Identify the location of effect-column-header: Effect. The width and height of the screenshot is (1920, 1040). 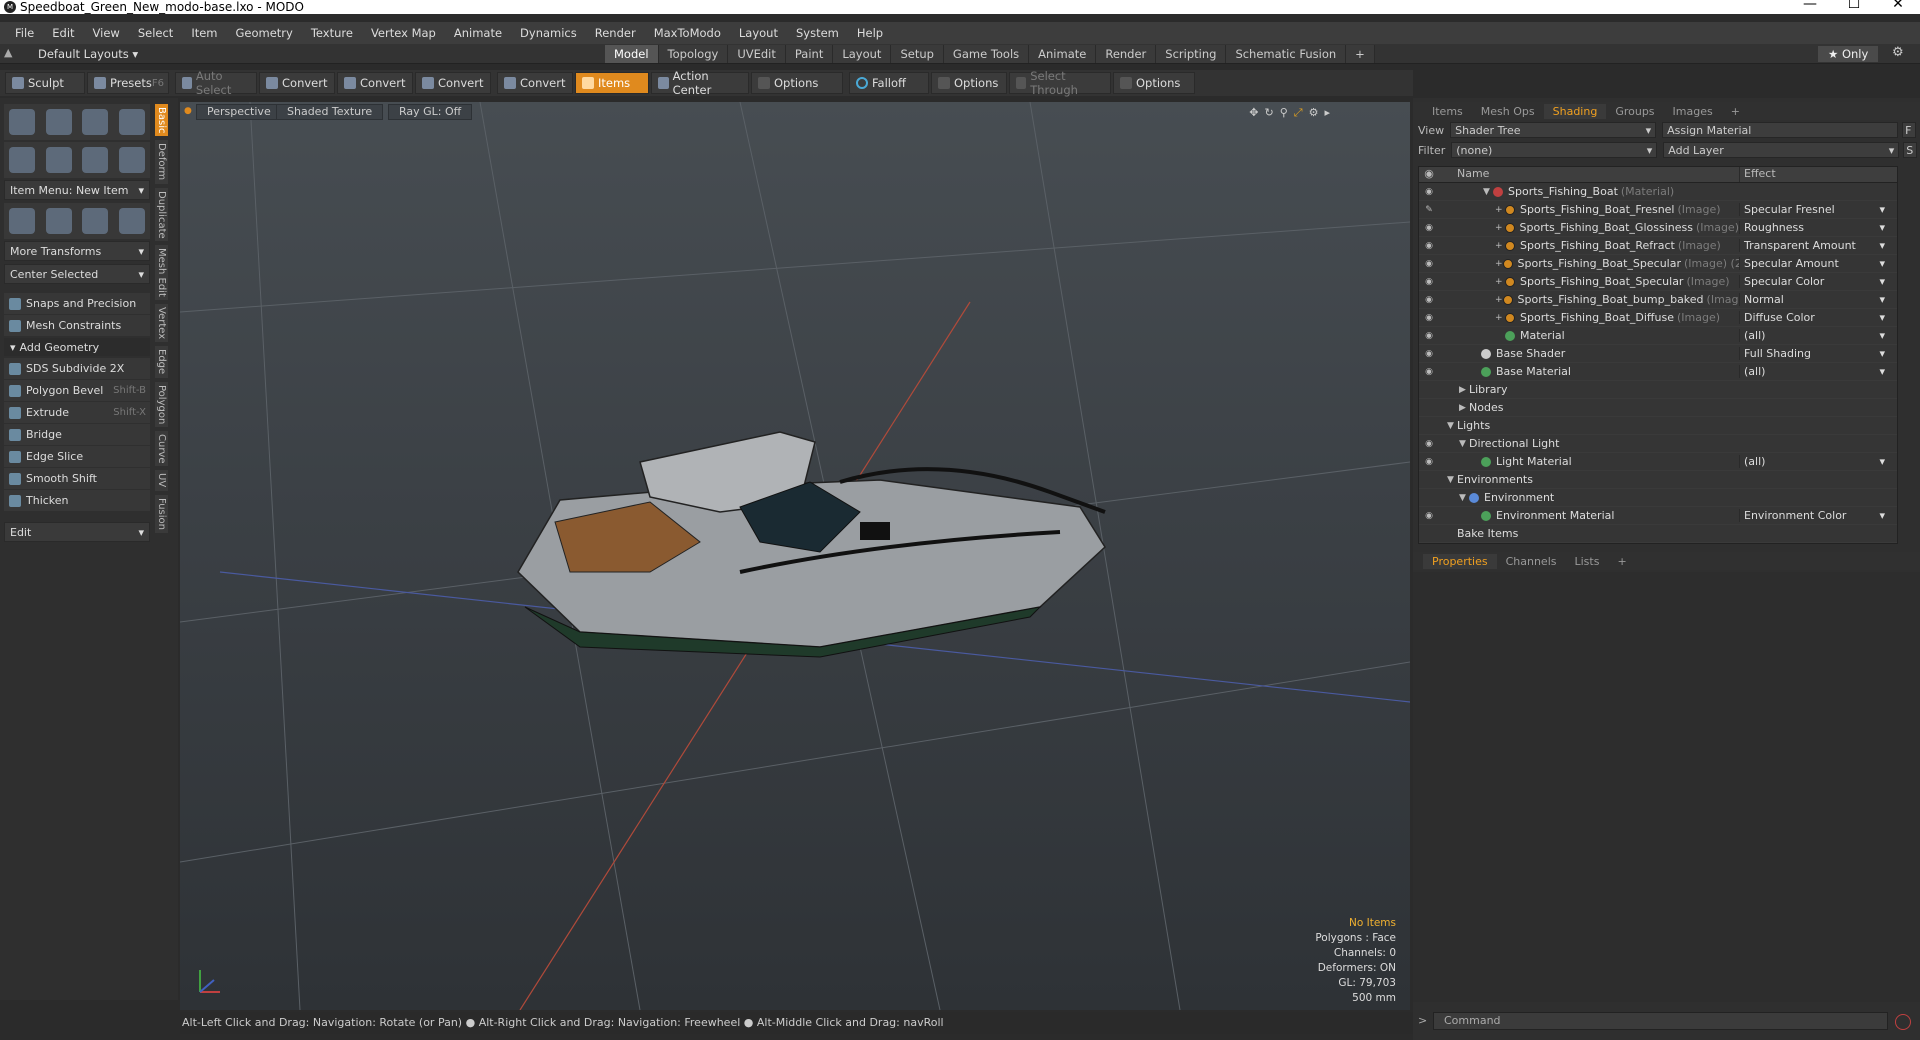
(1814, 174).